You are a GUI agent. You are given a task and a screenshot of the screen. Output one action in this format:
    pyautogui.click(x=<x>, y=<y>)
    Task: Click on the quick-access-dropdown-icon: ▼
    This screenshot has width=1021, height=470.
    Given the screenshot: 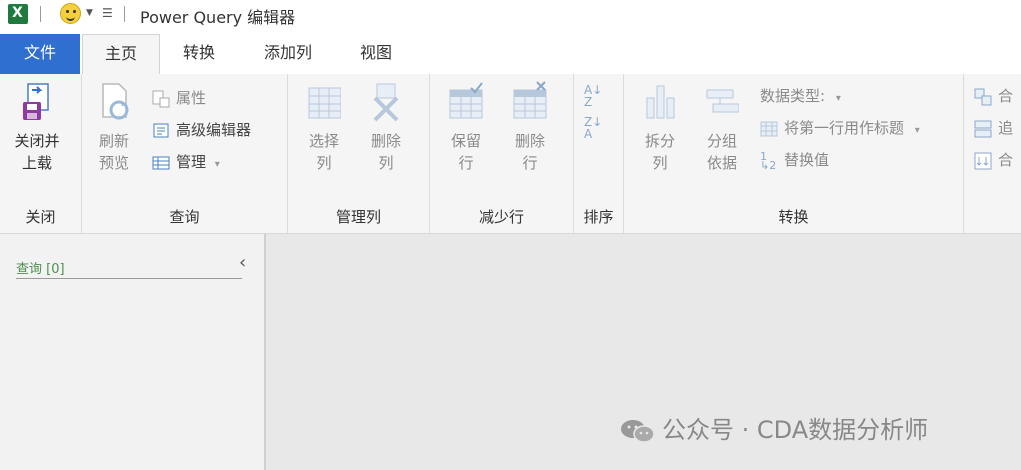 What is the action you would take?
    pyautogui.click(x=89, y=13)
    